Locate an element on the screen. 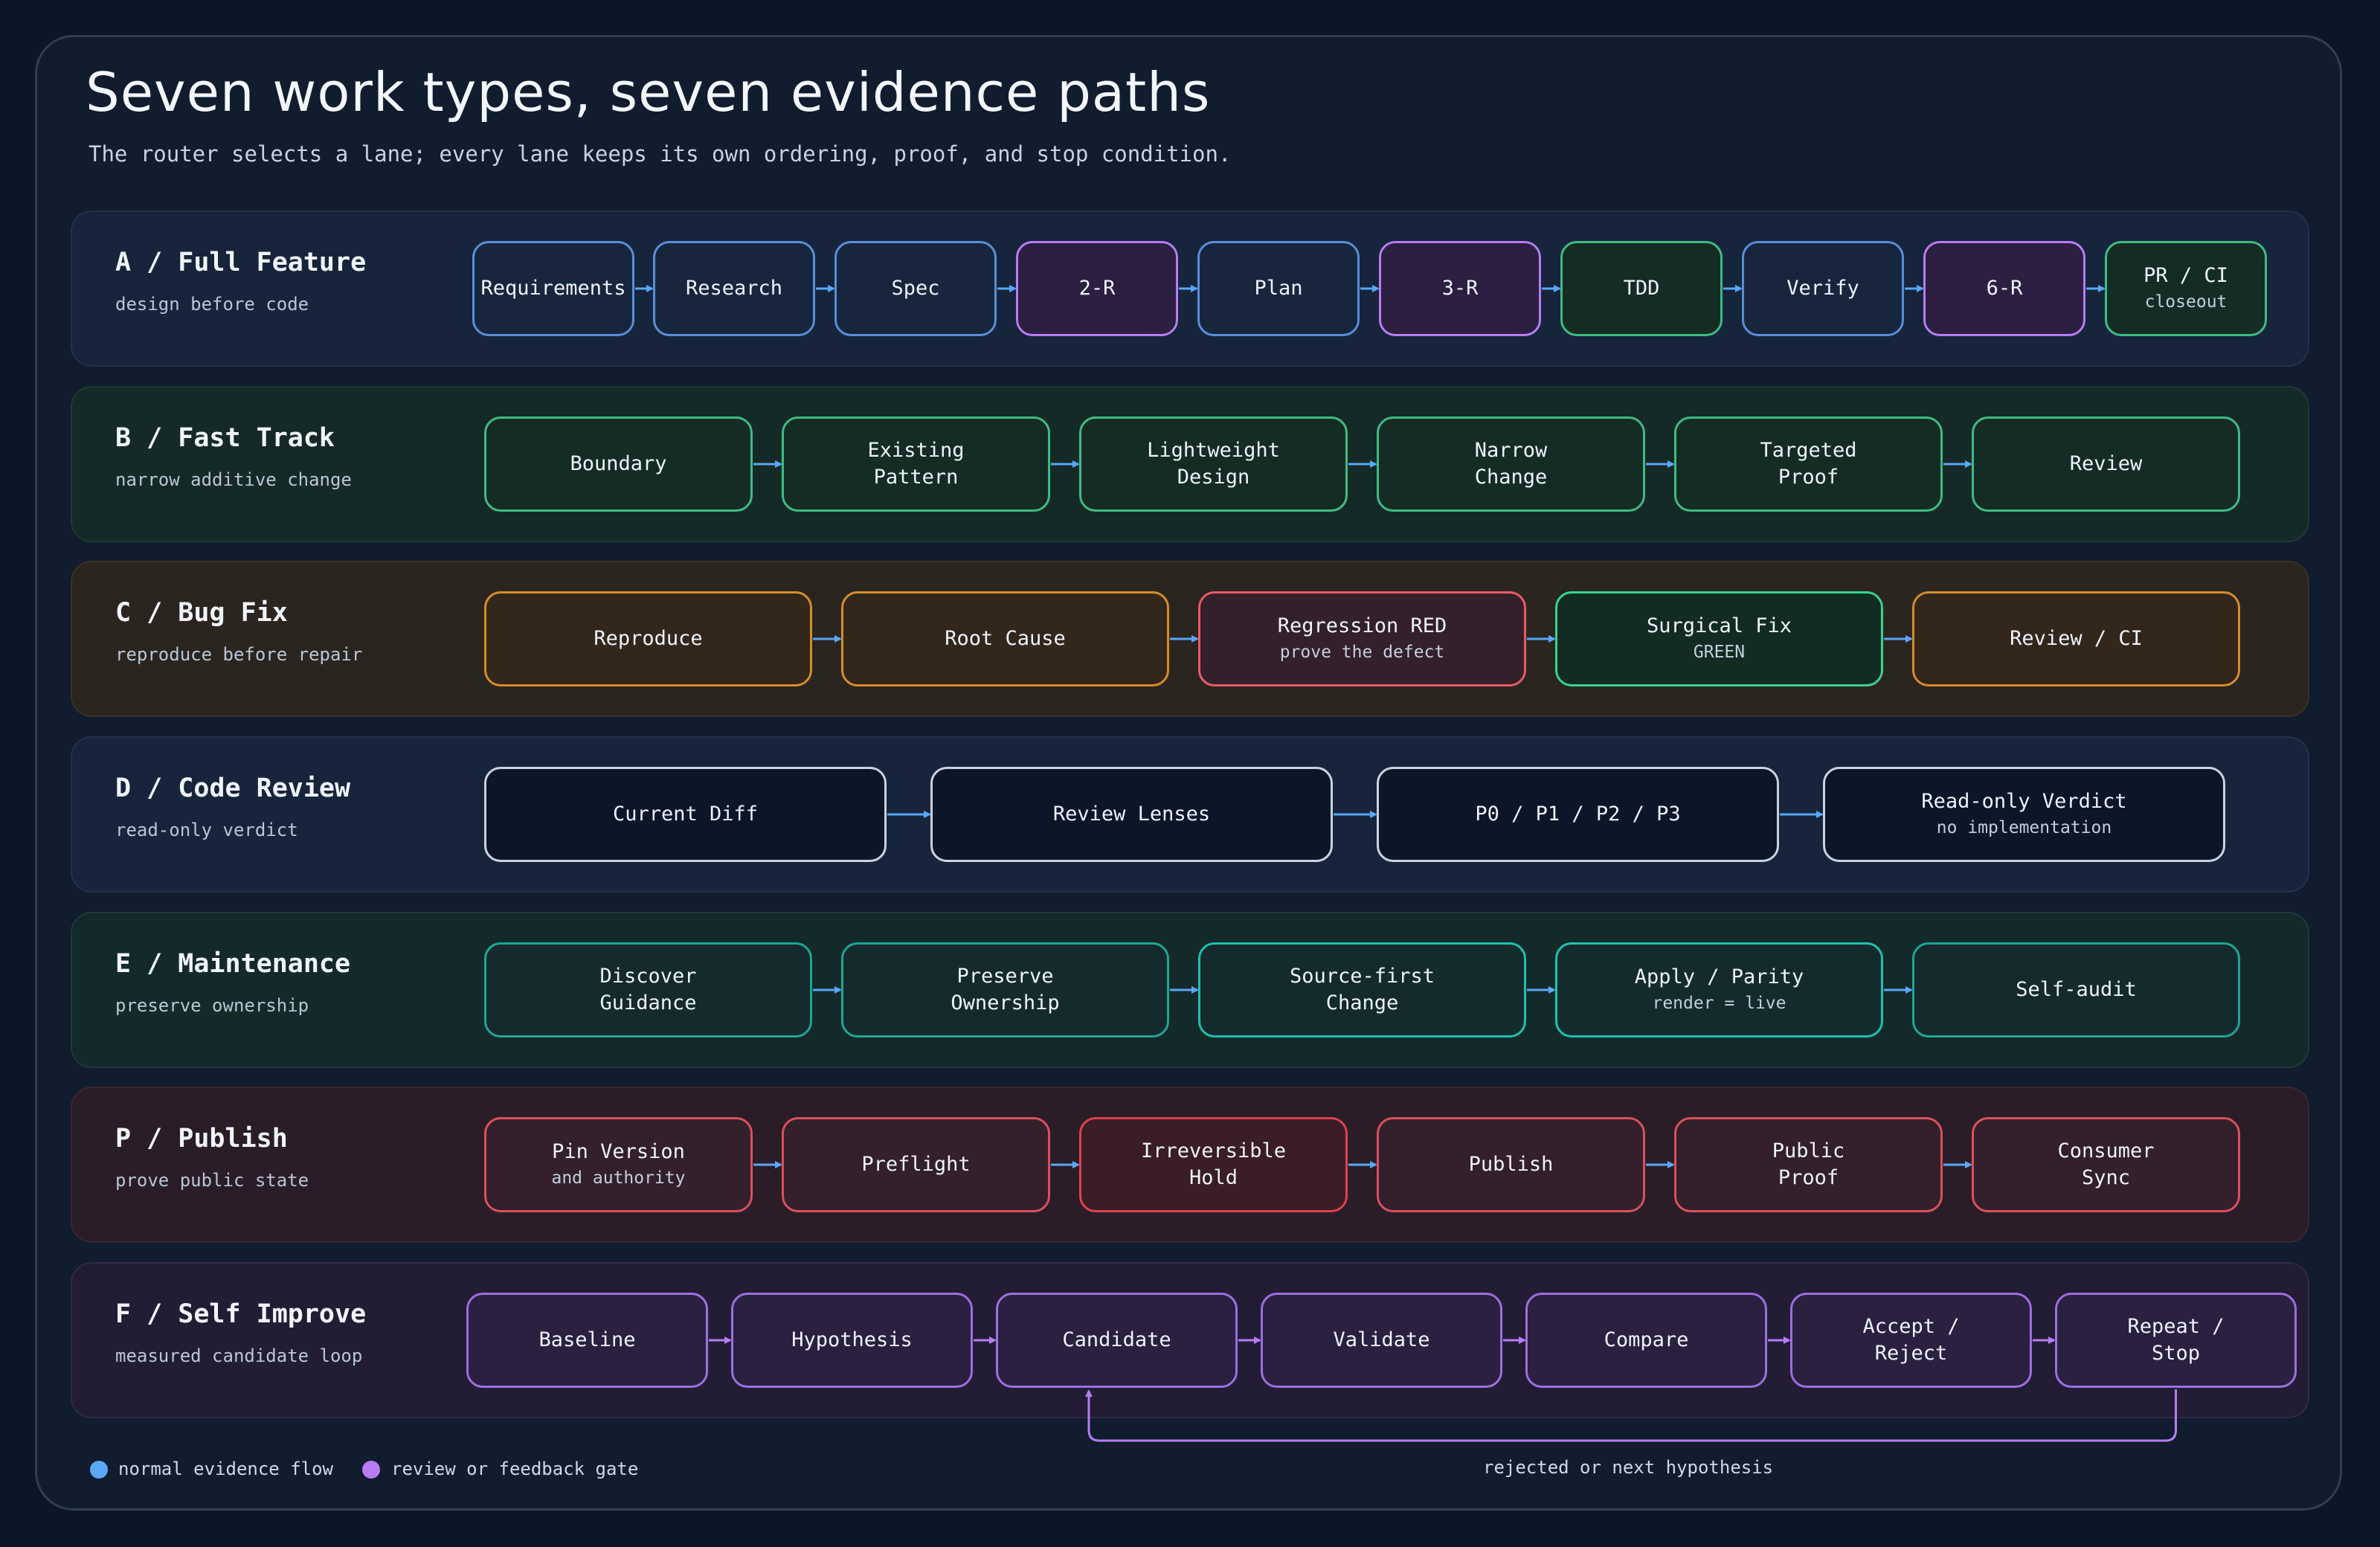 This screenshot has width=2380, height=1547. step-sublabel: no implementation is located at coordinates (2024, 828).